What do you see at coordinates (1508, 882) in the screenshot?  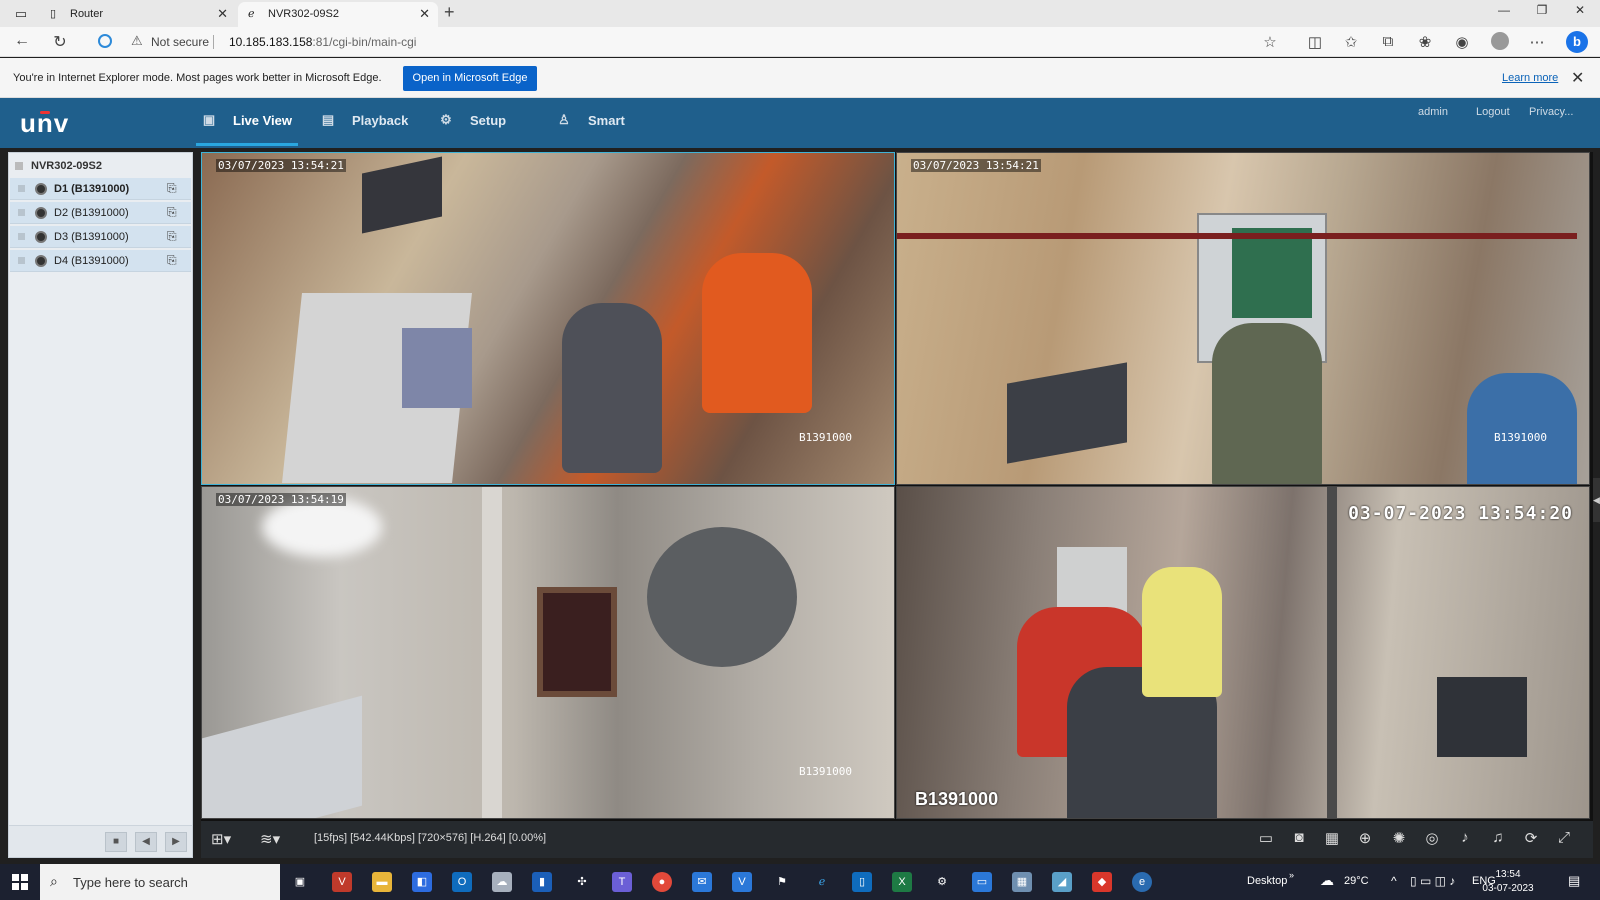 I see `taskbar-clock: 13:54 03-07-2023` at bounding box center [1508, 882].